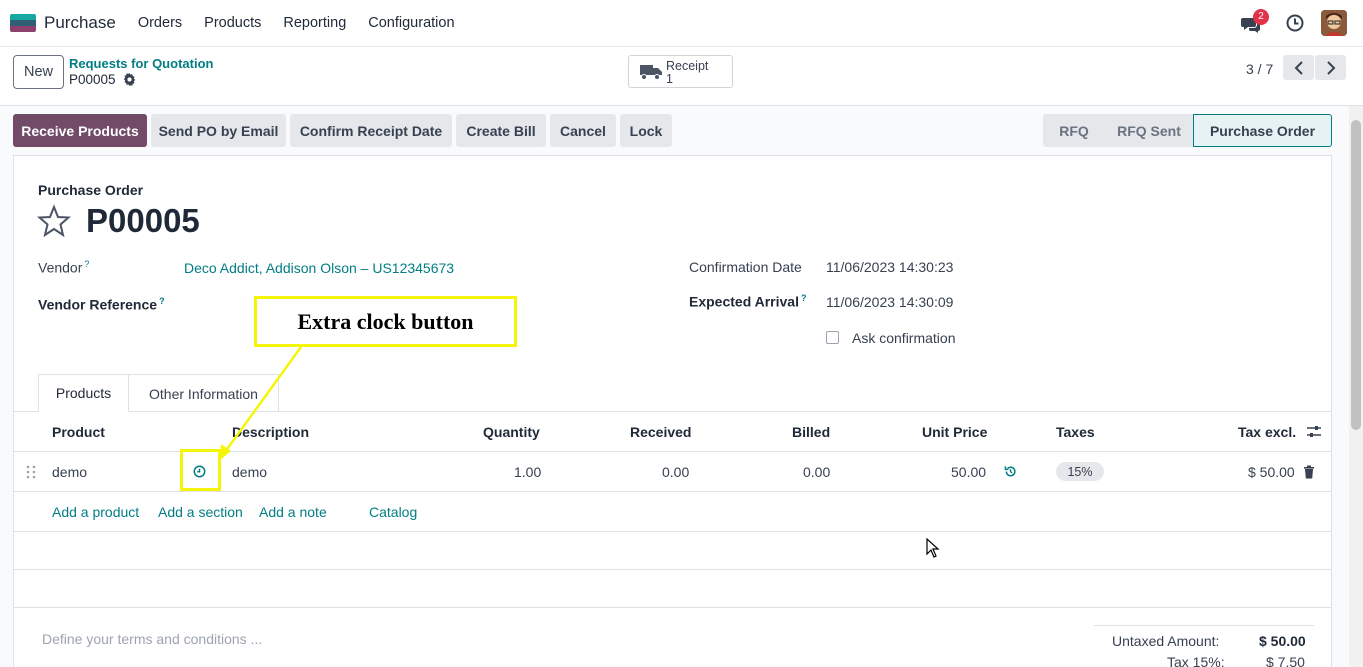 Image resolution: width=1363 pixels, height=667 pixels. I want to click on breadcrumb-current-label: P00005, so click(92, 79).